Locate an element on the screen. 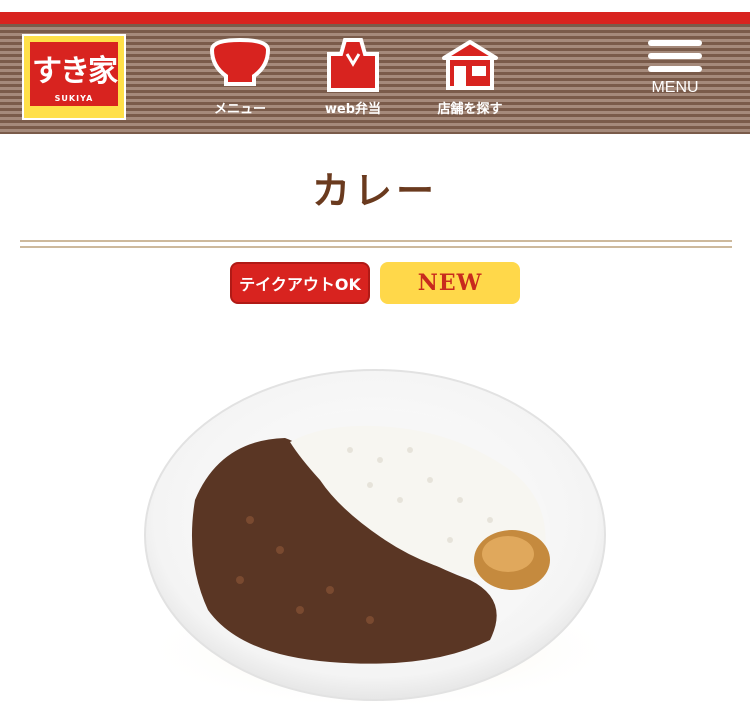 Image resolution: width=750 pixels, height=728 pixels. nav-store-finder-label: 店舗を探す is located at coordinates (470, 109).